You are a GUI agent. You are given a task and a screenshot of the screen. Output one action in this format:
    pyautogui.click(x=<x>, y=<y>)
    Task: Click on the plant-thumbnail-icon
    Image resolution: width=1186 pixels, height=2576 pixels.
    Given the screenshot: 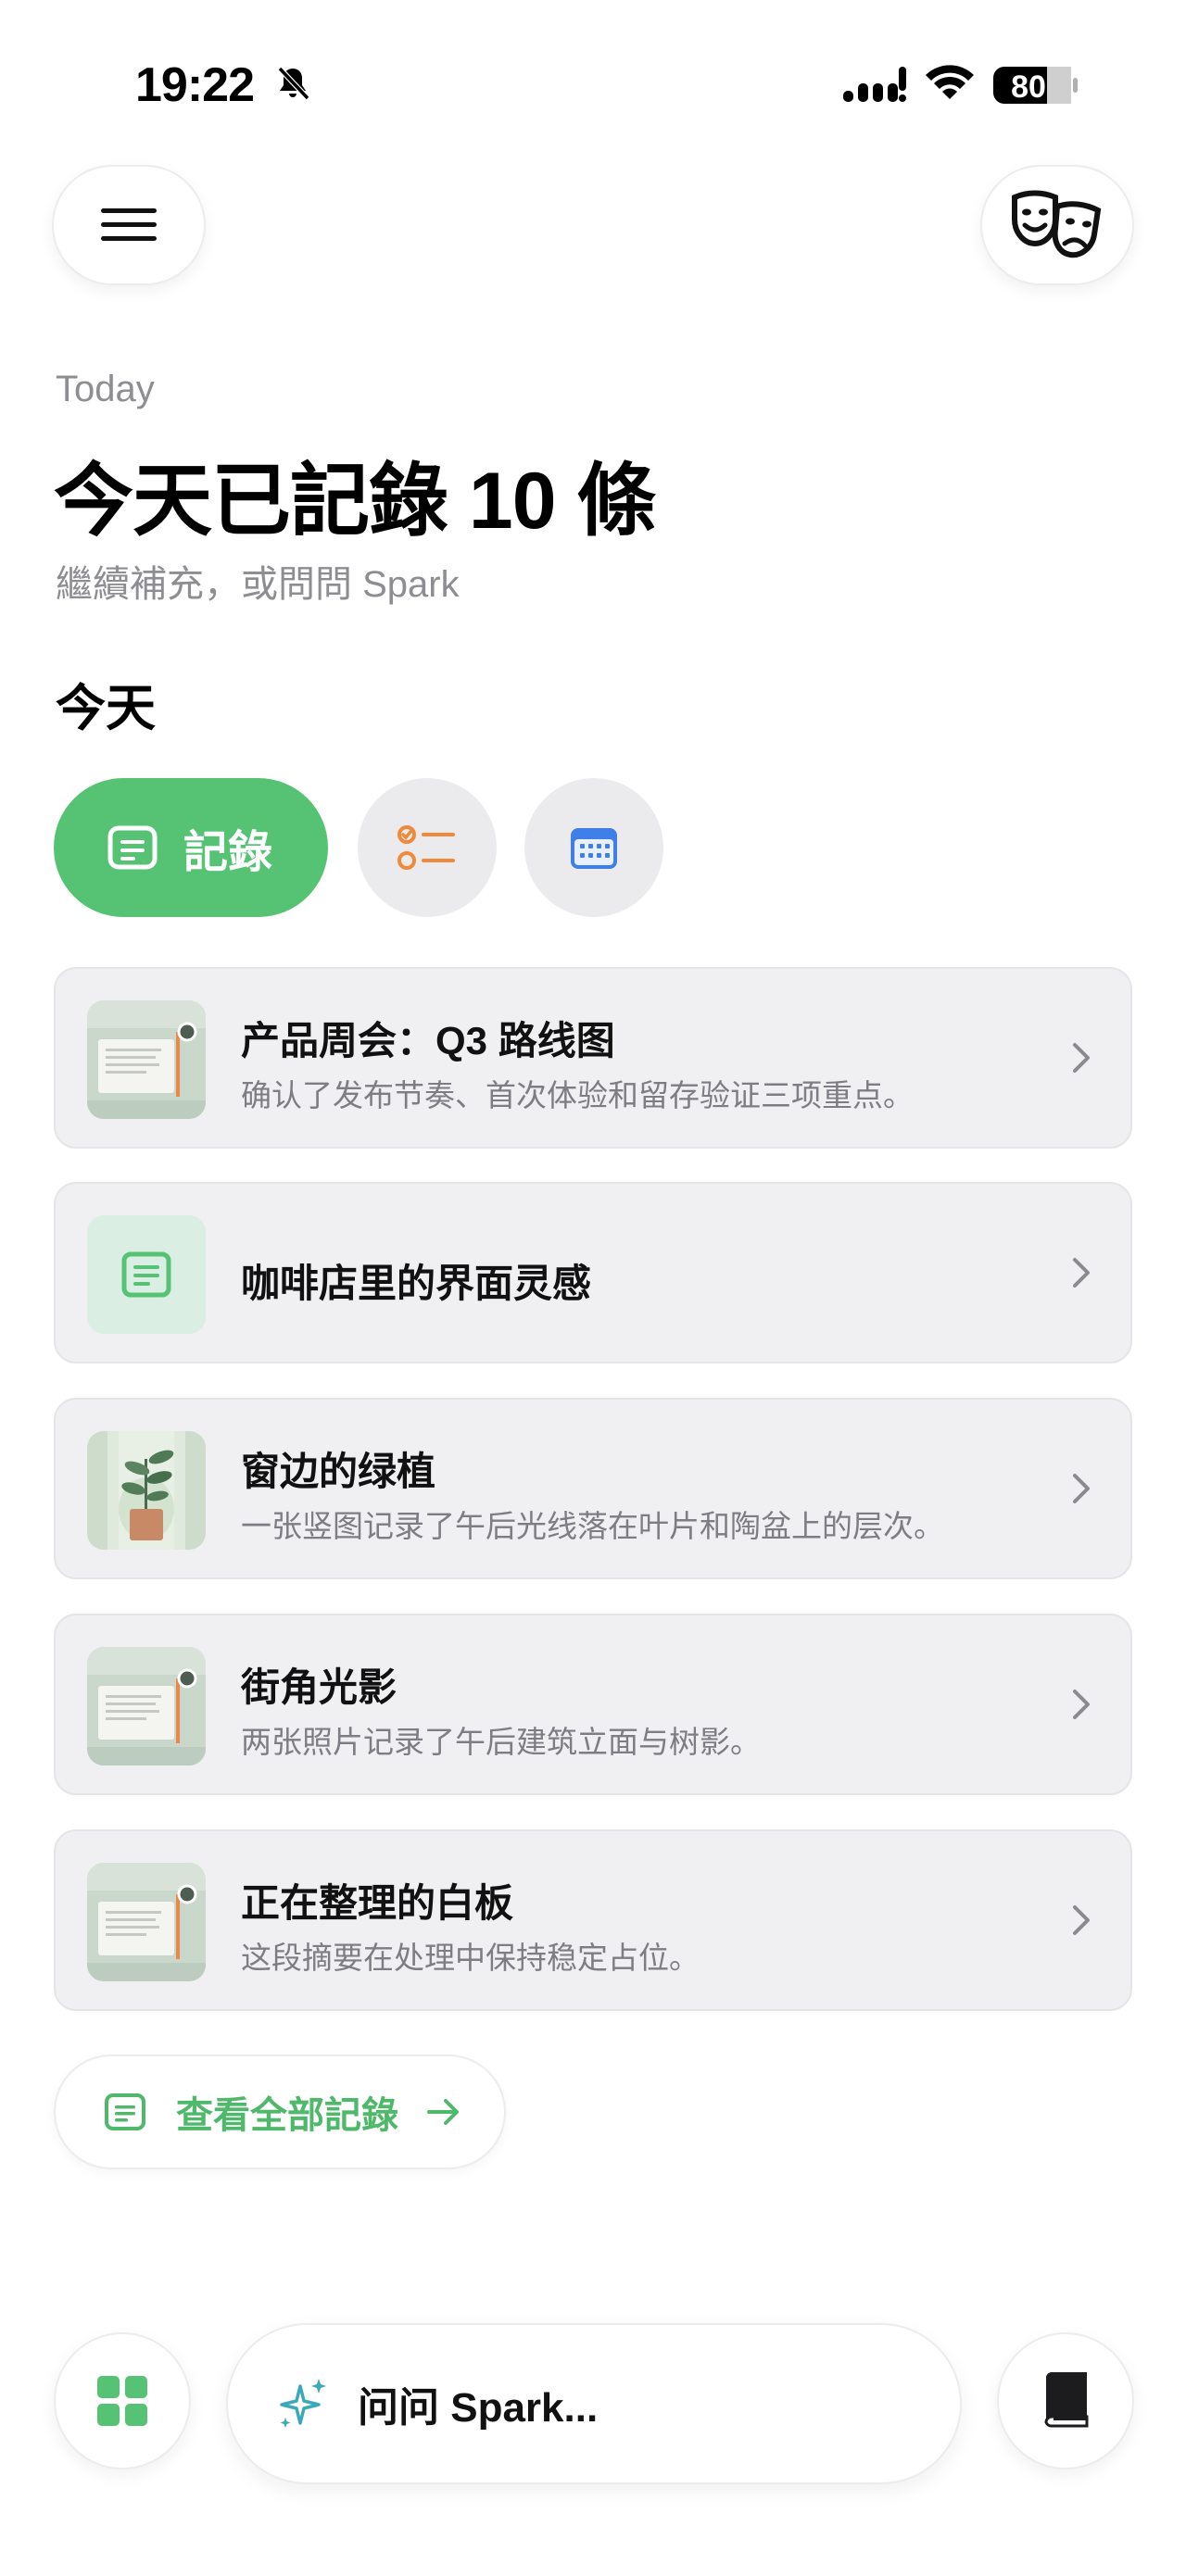 What is the action you would take?
    pyautogui.click(x=146, y=1490)
    